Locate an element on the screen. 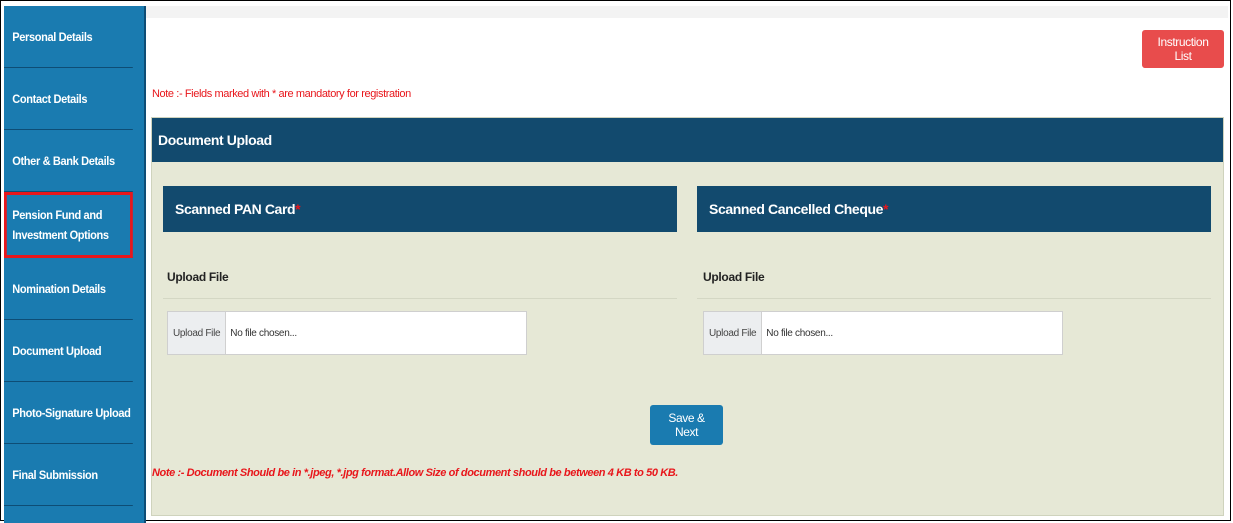 This screenshot has height=523, width=1233. pan-upload-file-button: Upload File is located at coordinates (197, 333).